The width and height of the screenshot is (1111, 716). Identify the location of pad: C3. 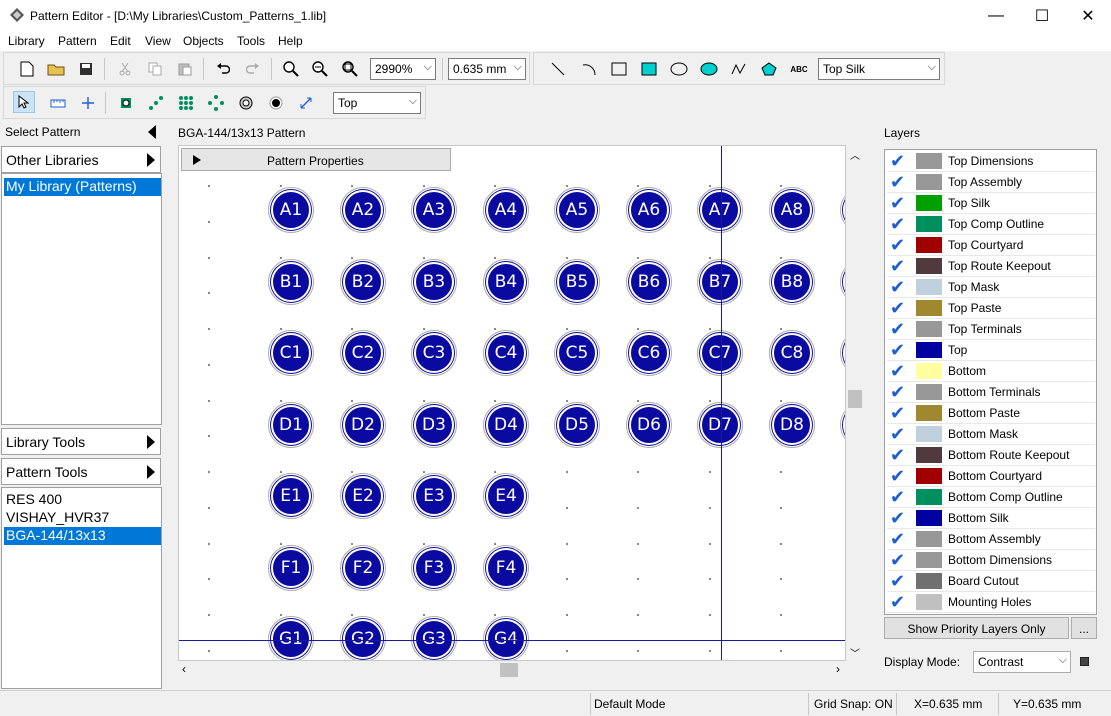
(434, 353).